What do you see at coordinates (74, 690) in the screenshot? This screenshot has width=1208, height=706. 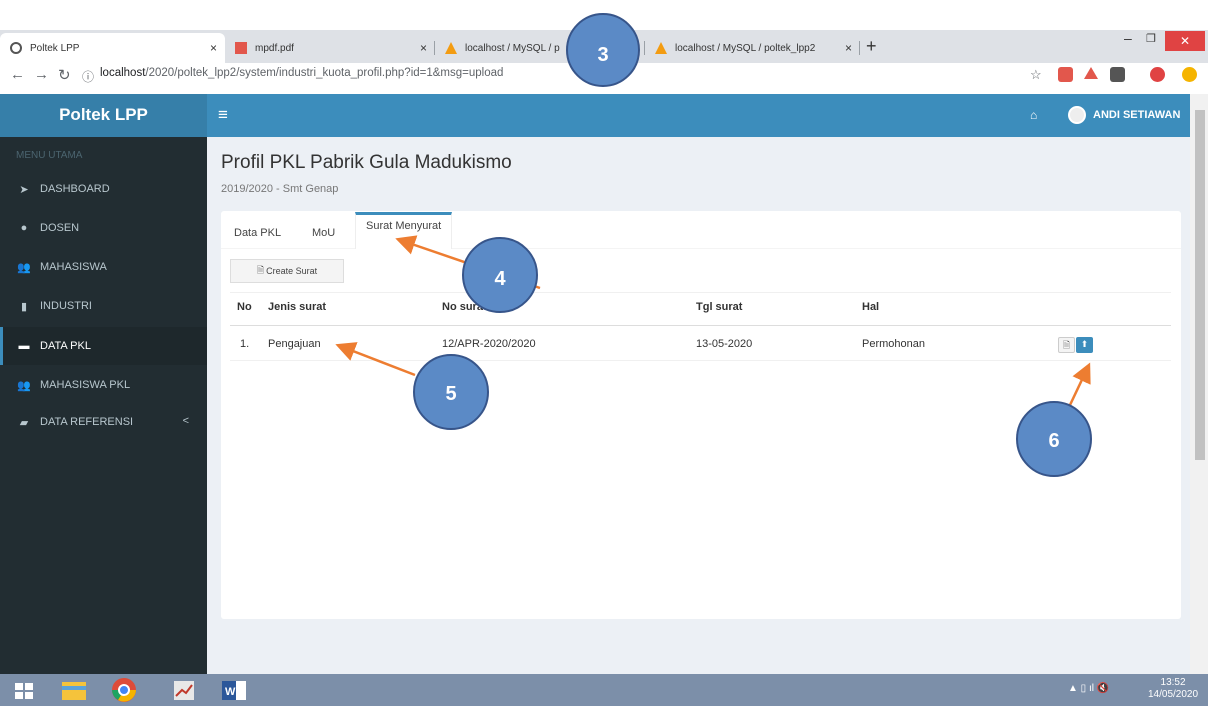 I see `file-explorer-icon` at bounding box center [74, 690].